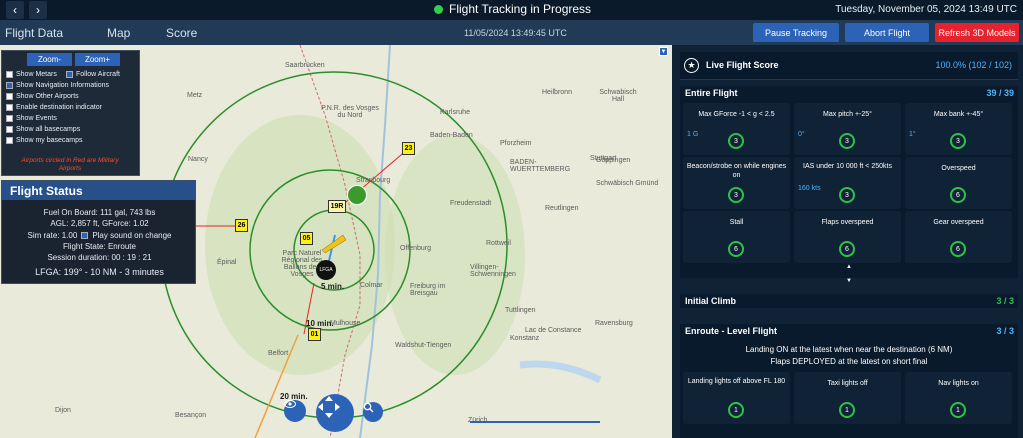 This screenshot has height=438, width=1023. Describe the element at coordinates (613, 160) in the screenshot. I see `place-label: Göppingen` at that location.